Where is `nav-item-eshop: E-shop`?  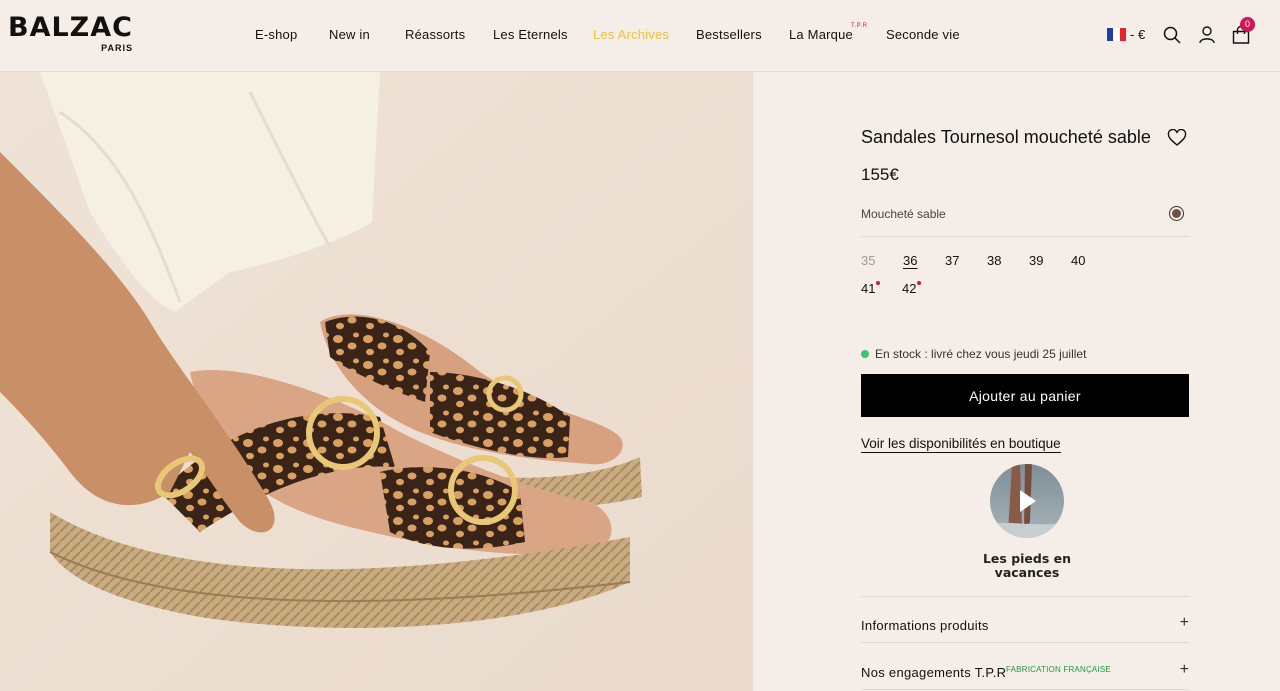
nav-item-eshop: E-shop is located at coordinates (276, 34).